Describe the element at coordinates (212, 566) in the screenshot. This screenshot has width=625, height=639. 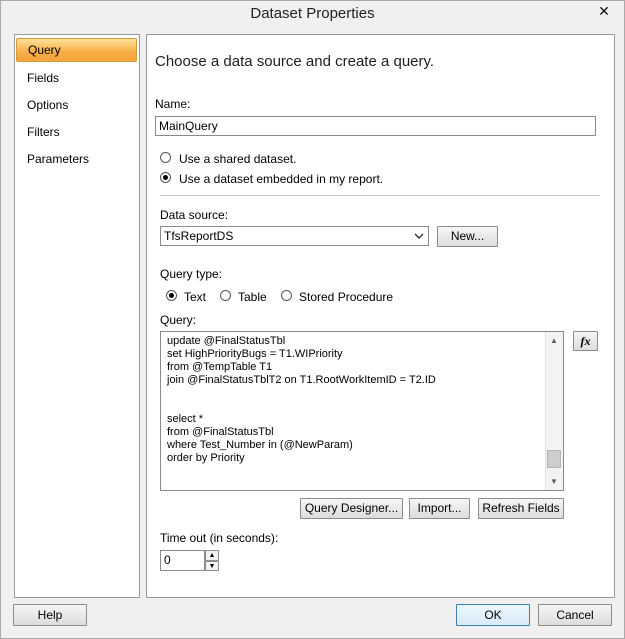
I see `spin-down-icon: ▼` at that location.